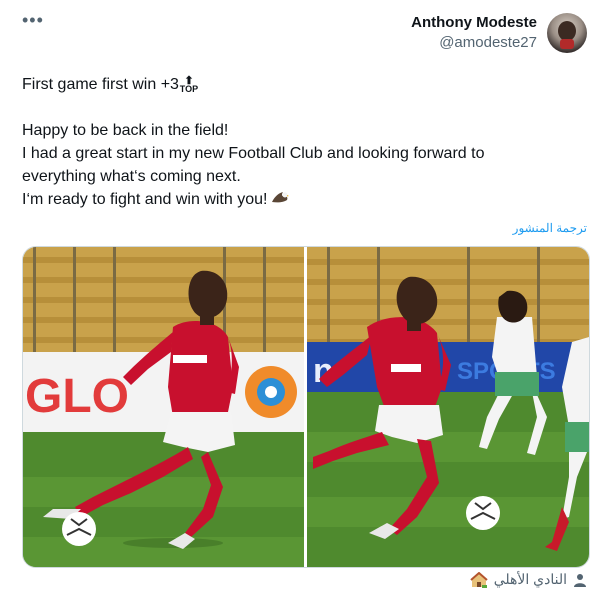 This screenshot has height=609, width=609. What do you see at coordinates (131, 176) in the screenshot?
I see `tweet-line-4: everything what‘s coming next.` at bounding box center [131, 176].